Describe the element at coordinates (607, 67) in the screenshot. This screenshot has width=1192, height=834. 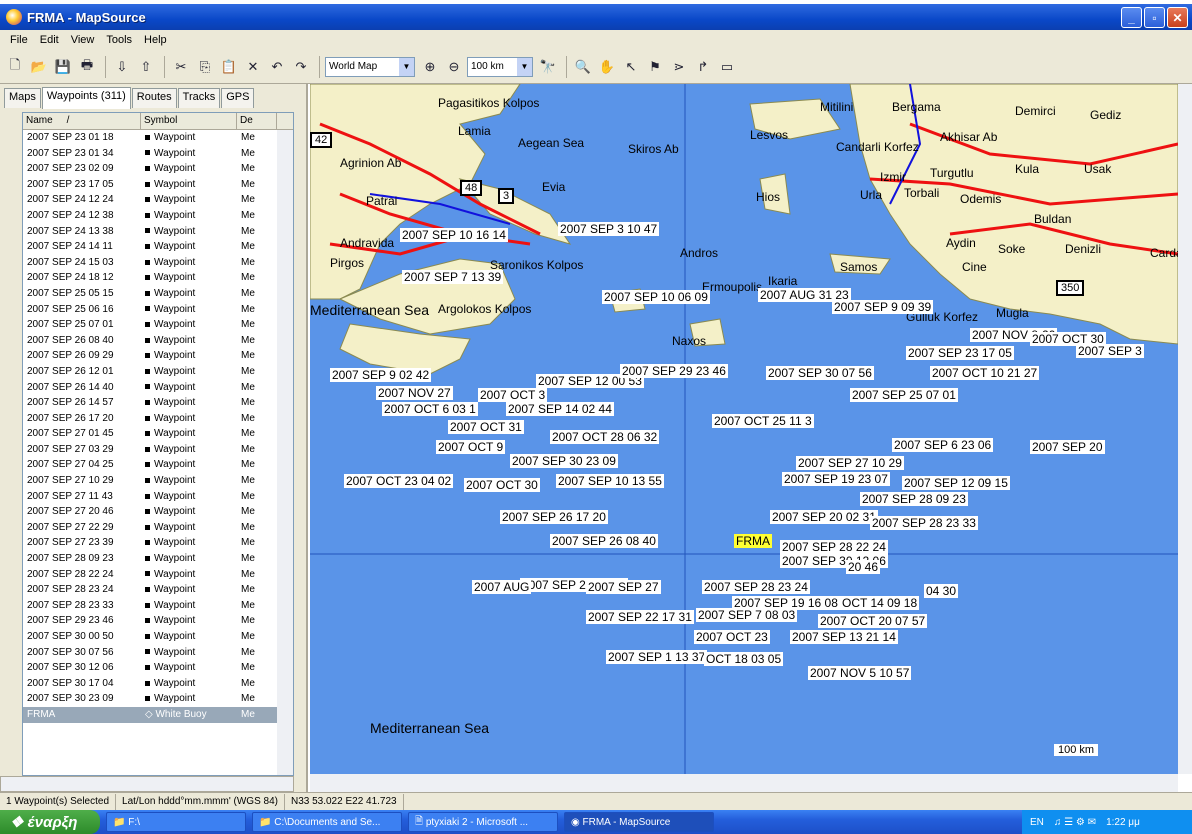
I see `hand-tool-icon: ✋` at that location.